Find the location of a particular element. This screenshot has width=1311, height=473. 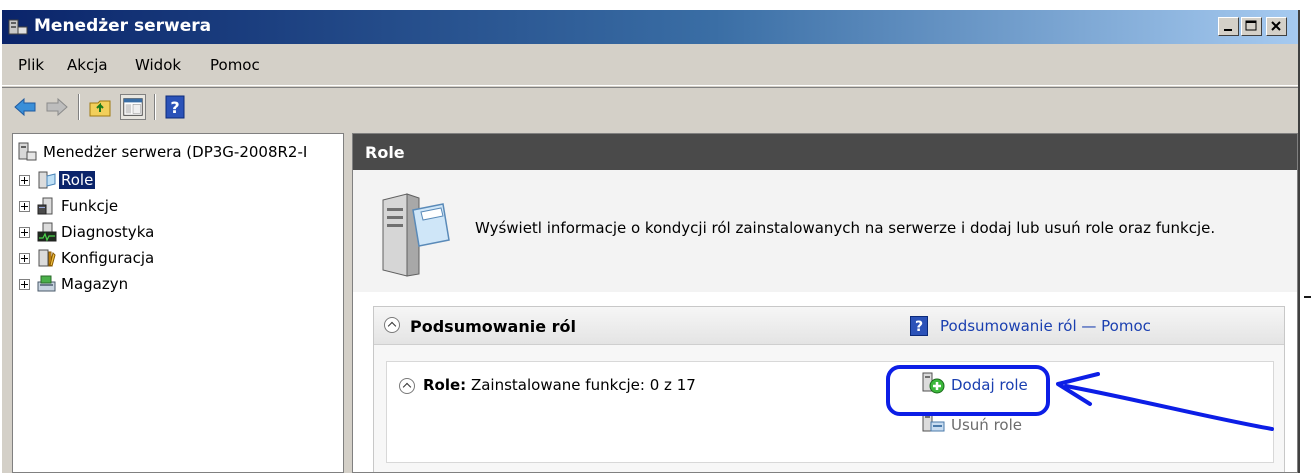

installed-roles-count: Zainstalowane funkcje: 0 z 17 is located at coordinates (583, 385).